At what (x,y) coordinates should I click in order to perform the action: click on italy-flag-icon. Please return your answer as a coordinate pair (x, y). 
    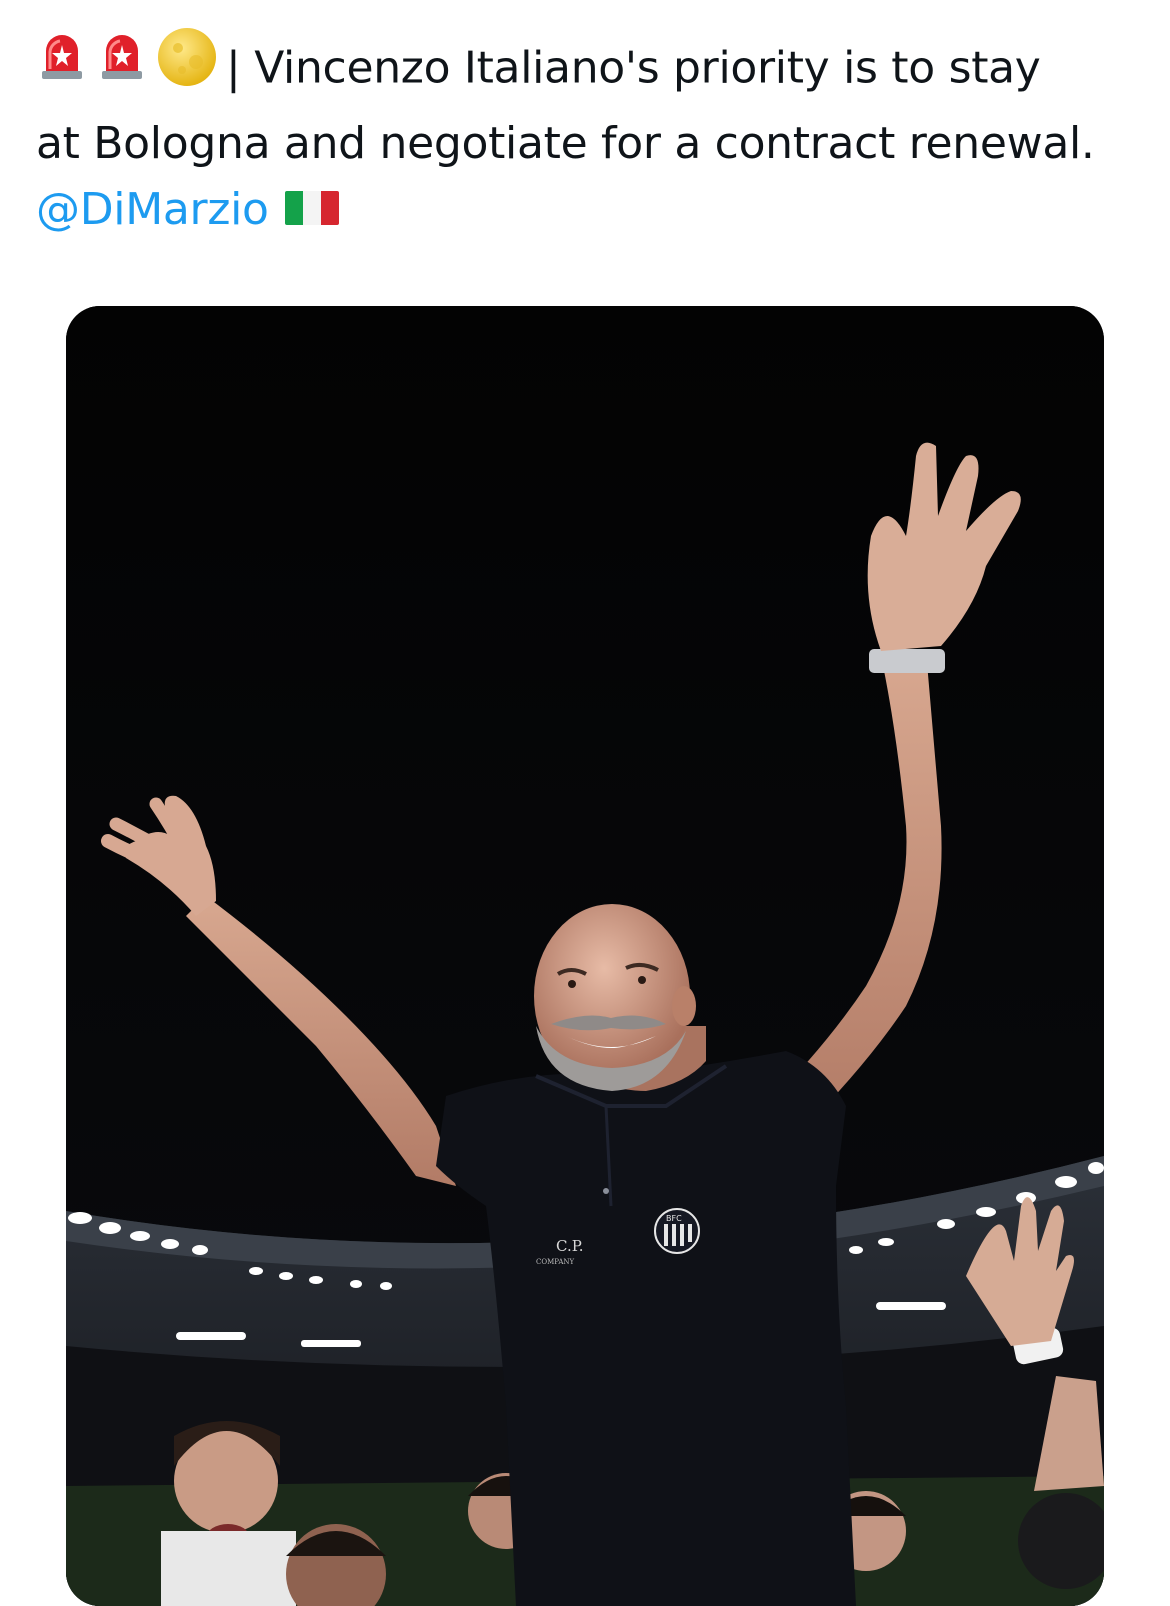
    Looking at the image, I should click on (311, 208).